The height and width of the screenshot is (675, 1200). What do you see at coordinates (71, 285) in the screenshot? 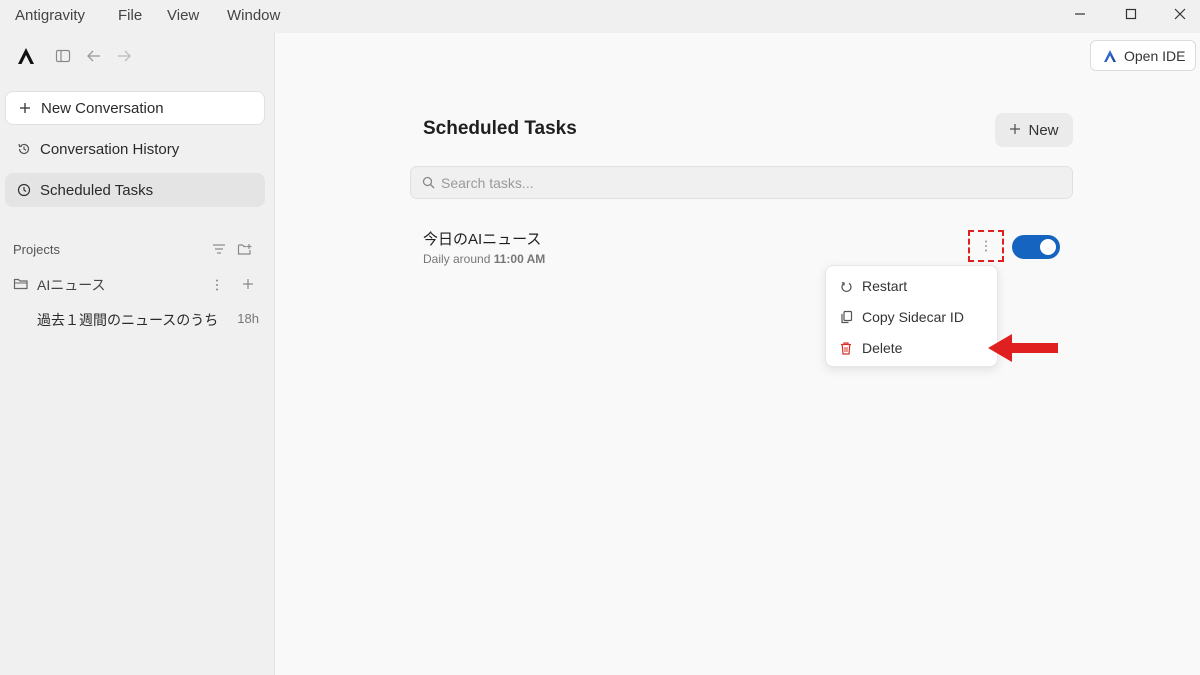
I see `project-name: AIニュース` at bounding box center [71, 285].